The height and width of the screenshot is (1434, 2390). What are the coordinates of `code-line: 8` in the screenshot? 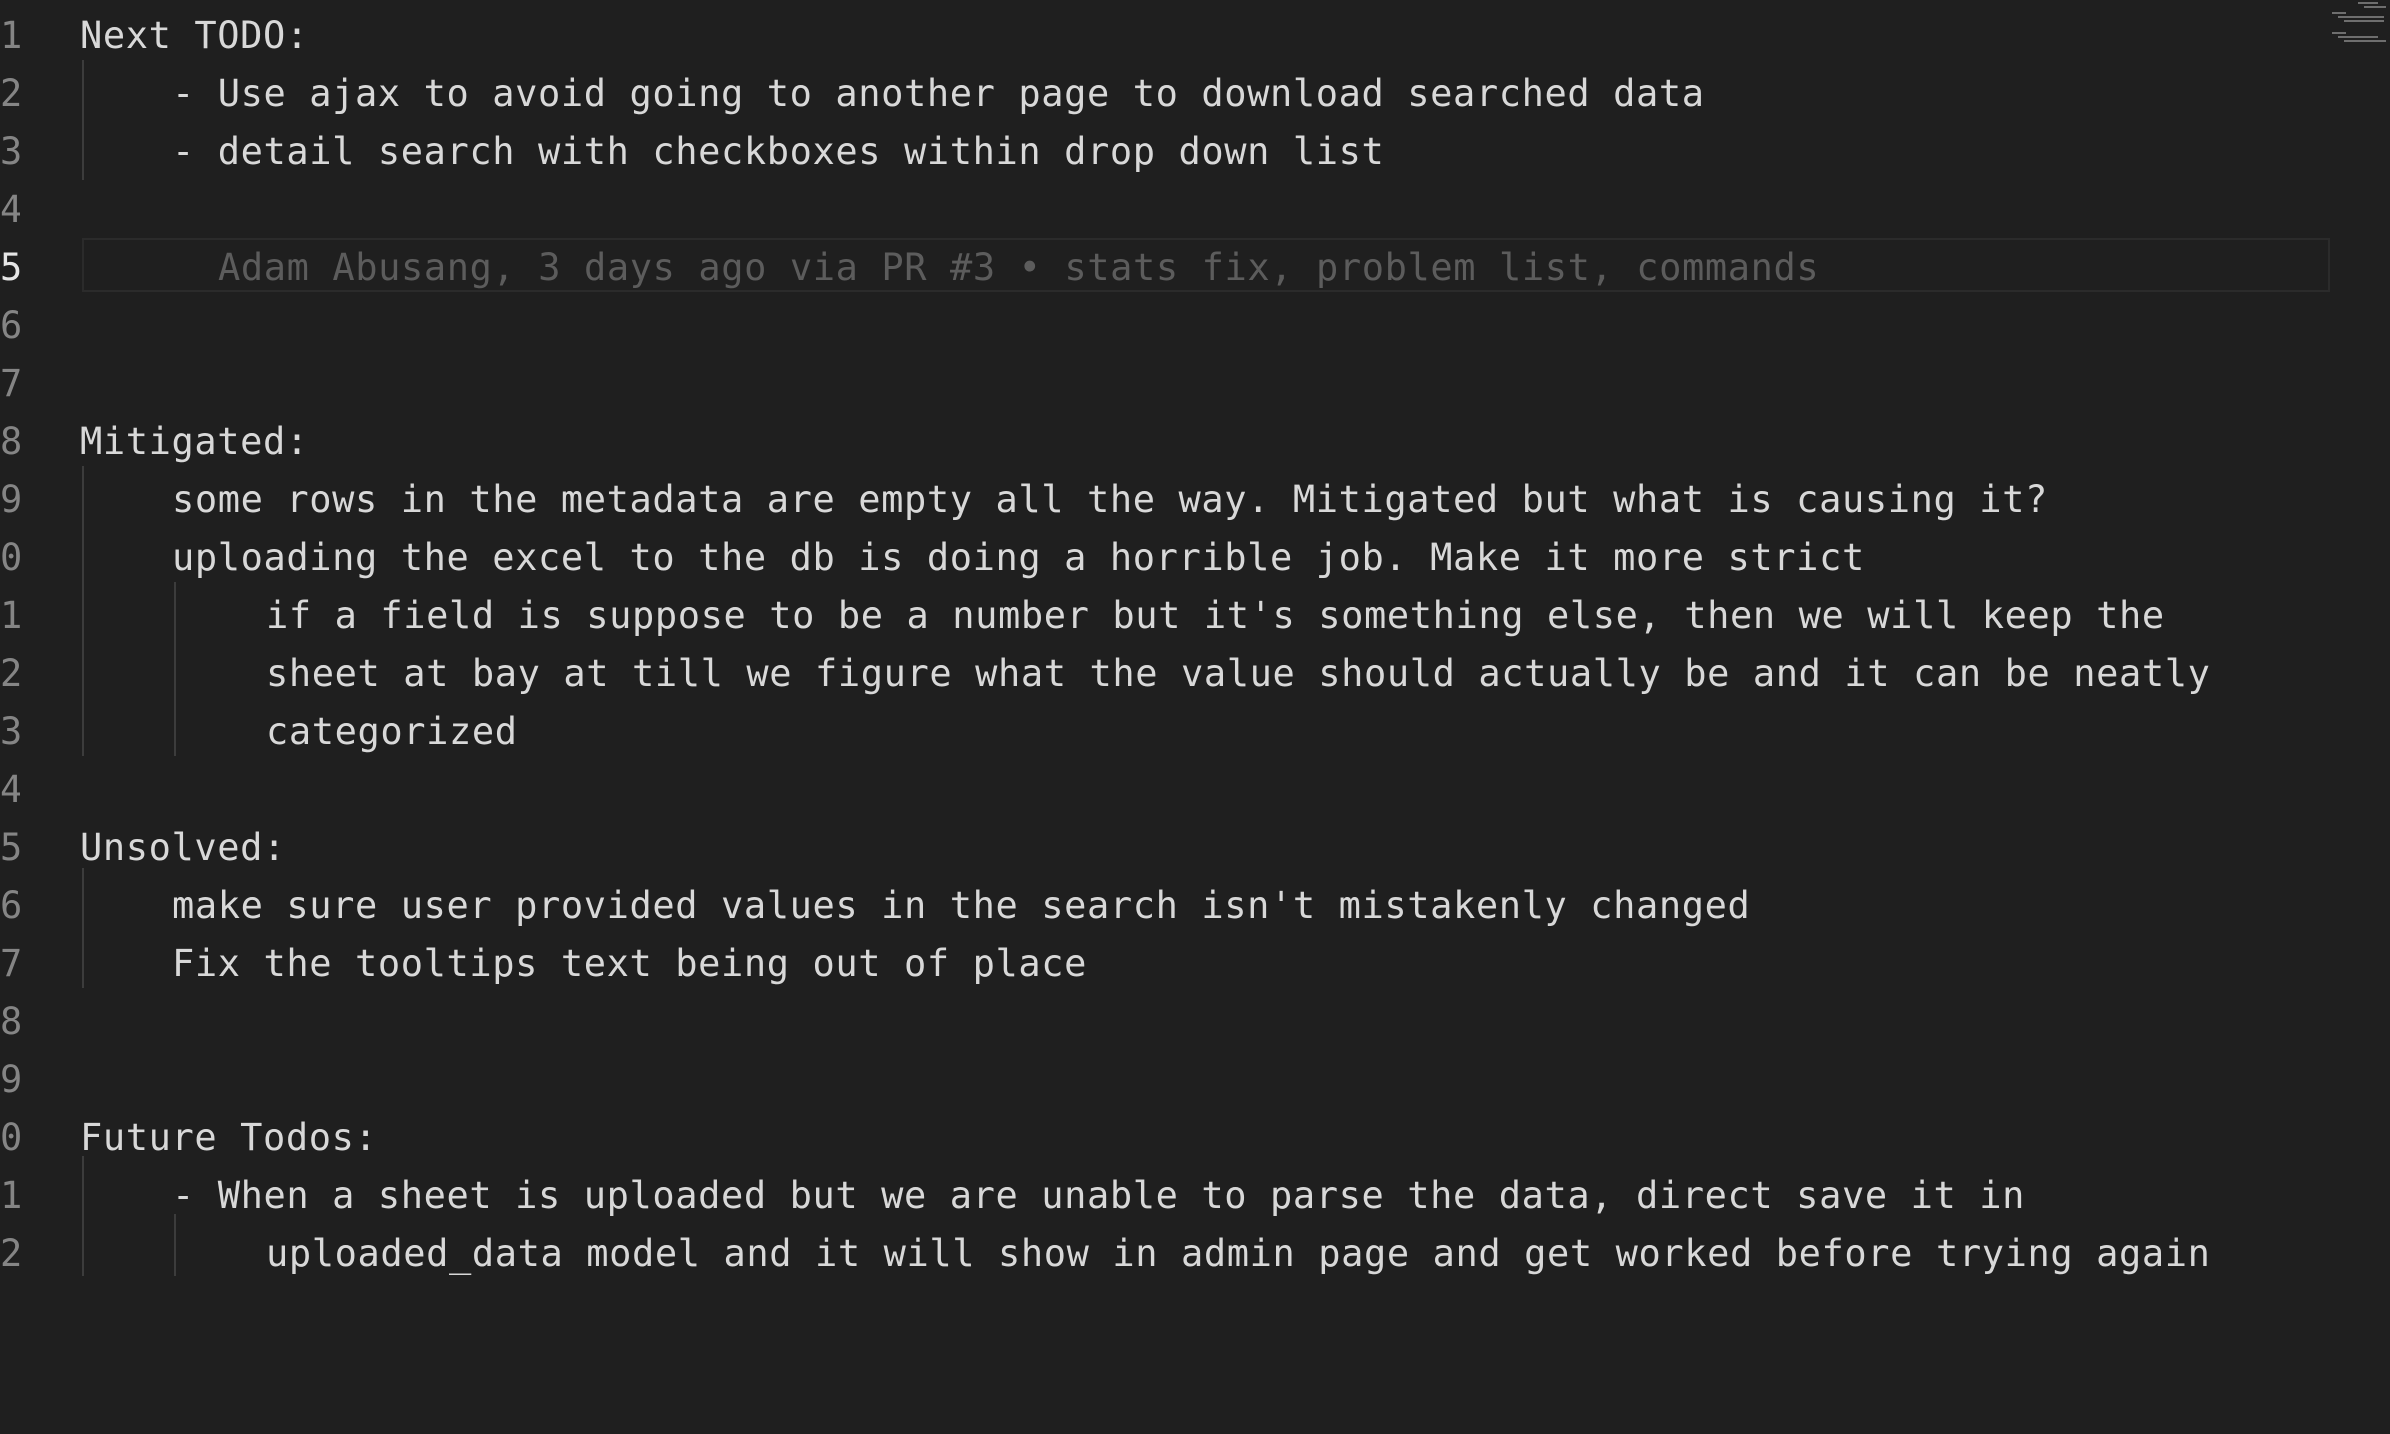 It's located at (1165, 1021).